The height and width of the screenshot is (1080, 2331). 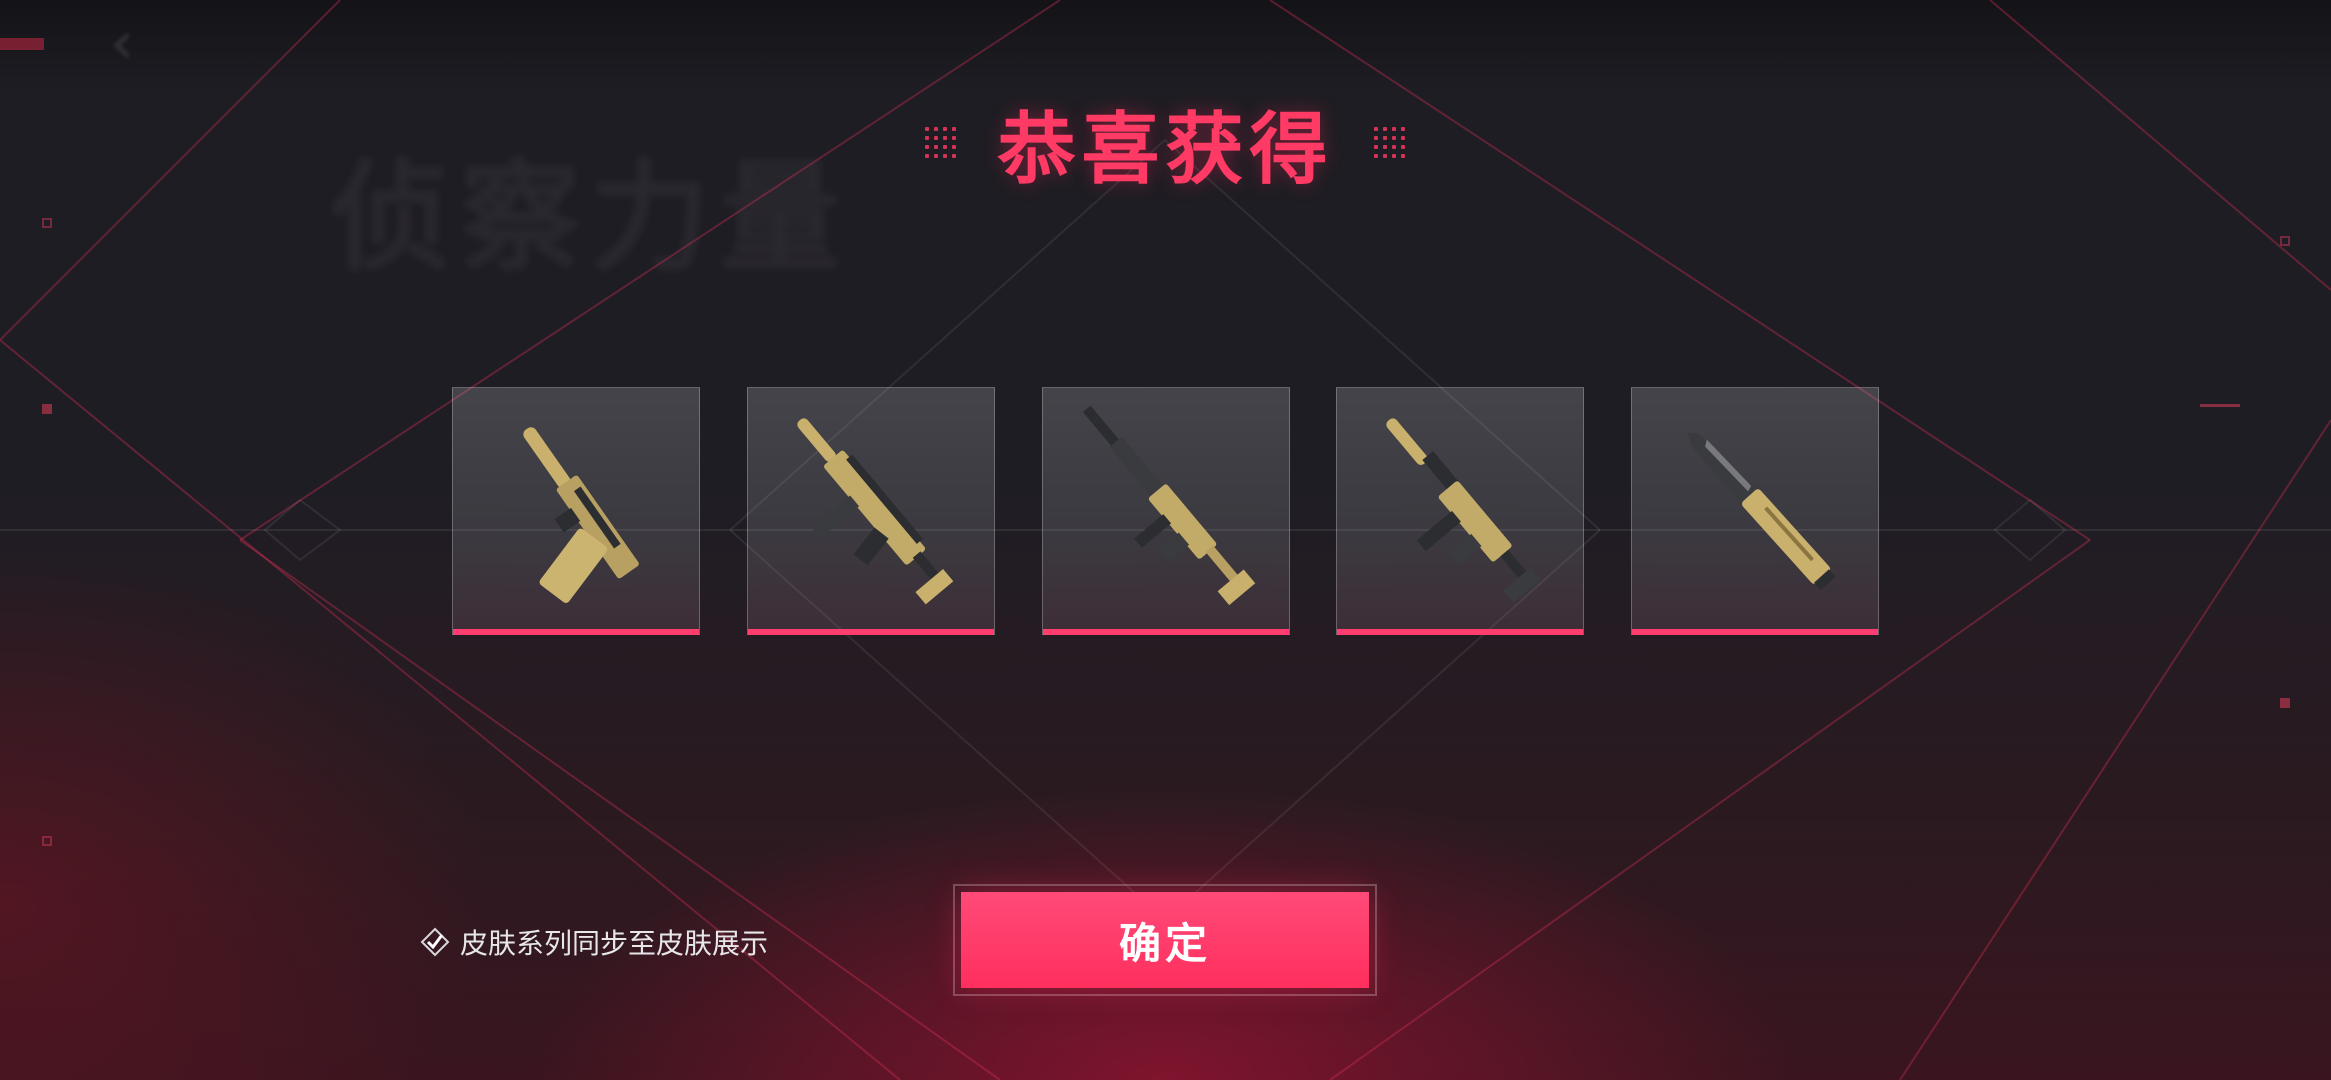 I want to click on background-top-bar, so click(x=1165, y=45).